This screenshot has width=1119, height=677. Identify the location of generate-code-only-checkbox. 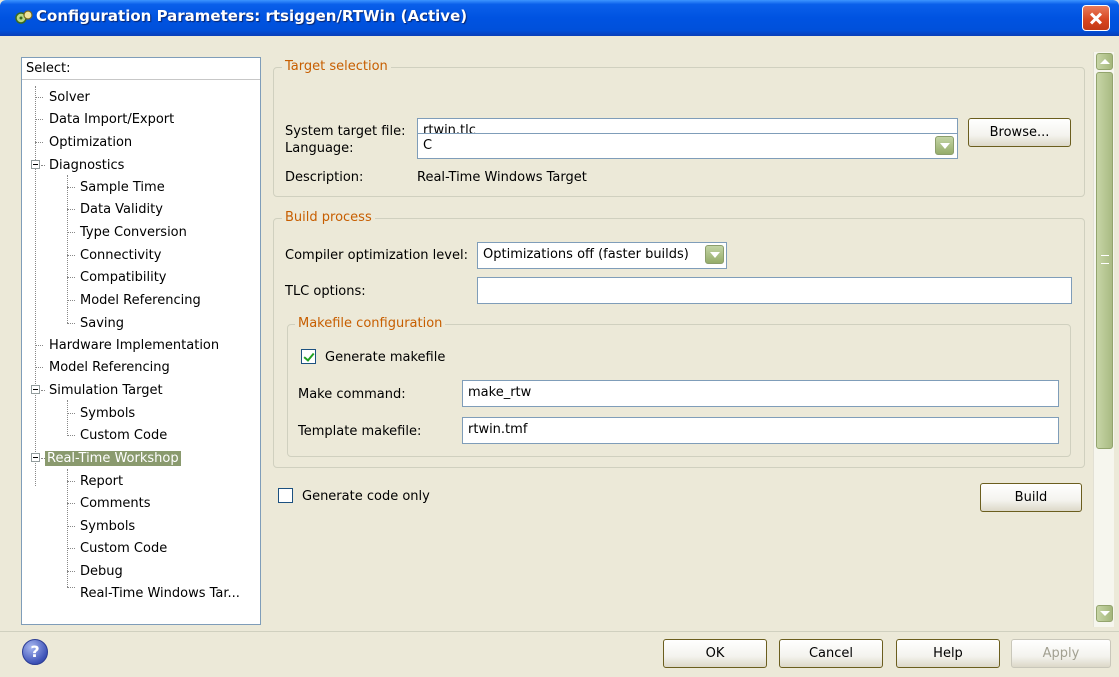
(285, 495).